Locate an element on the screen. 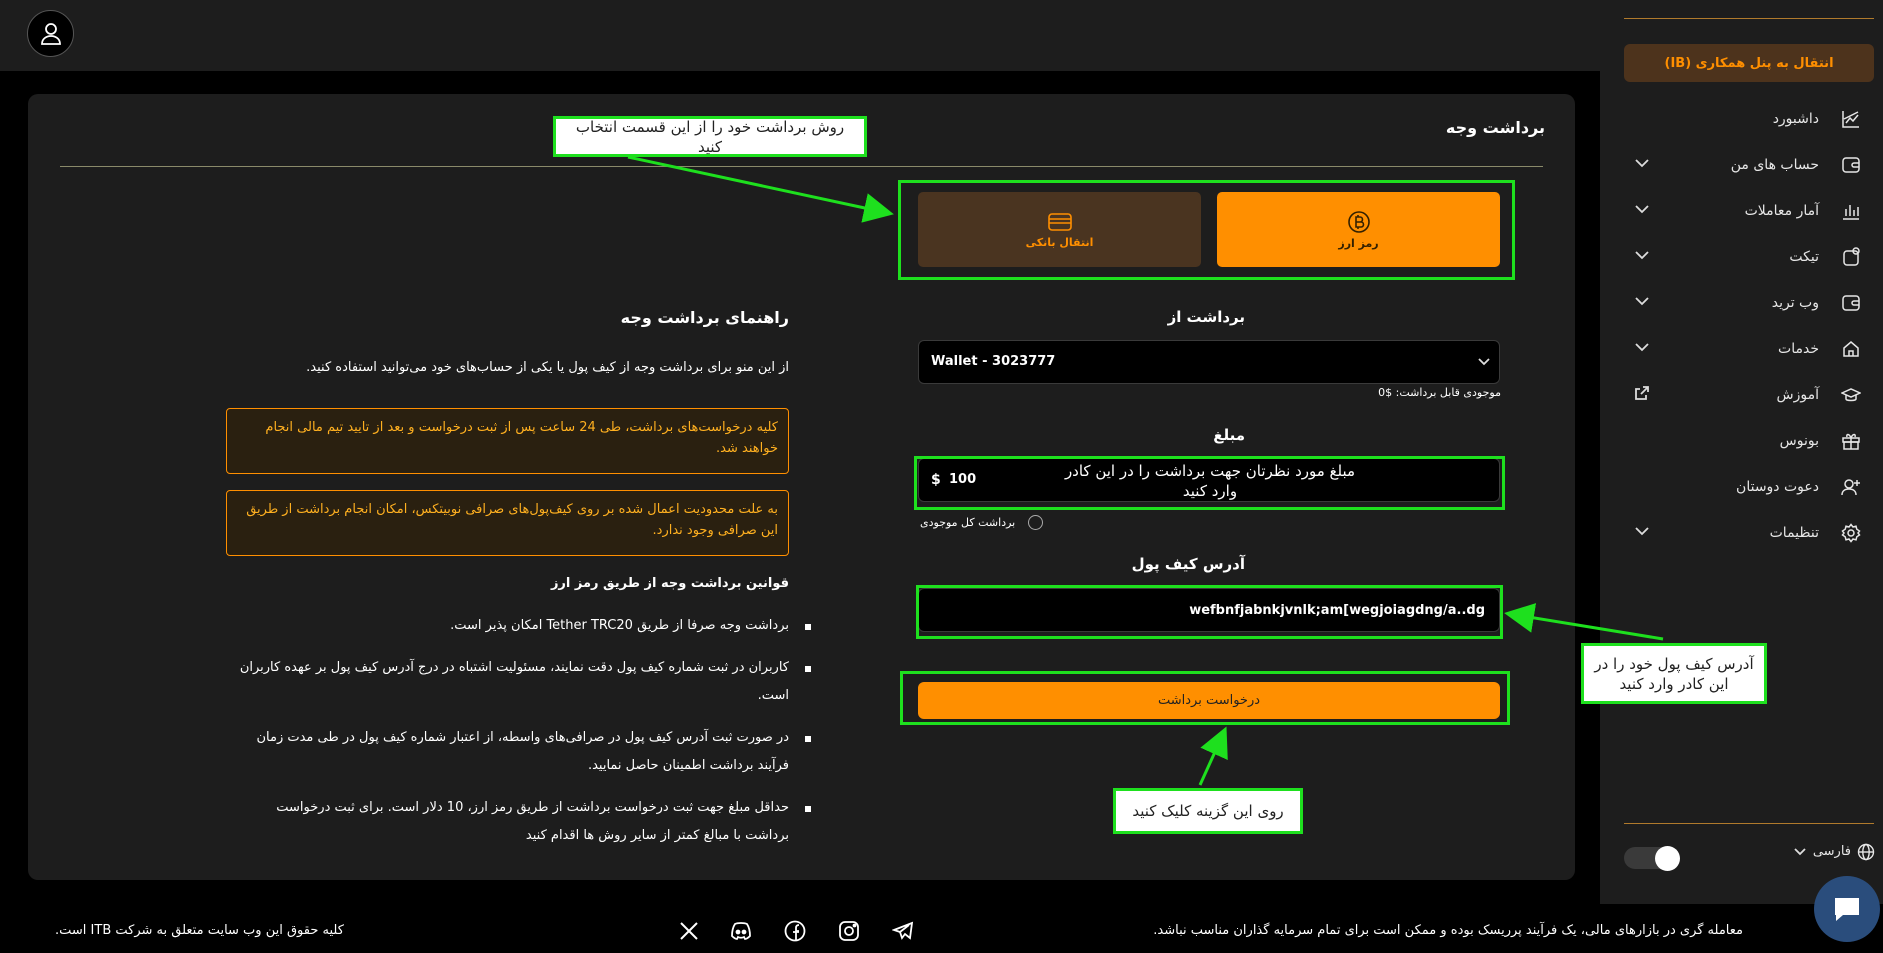  education-icon is located at coordinates (1851, 395).